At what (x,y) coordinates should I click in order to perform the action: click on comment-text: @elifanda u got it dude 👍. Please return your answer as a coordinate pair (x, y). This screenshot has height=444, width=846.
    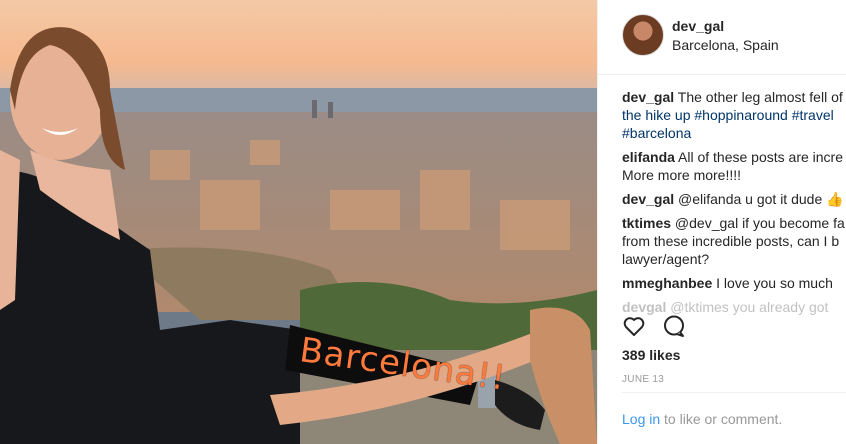
    Looking at the image, I should click on (761, 199).